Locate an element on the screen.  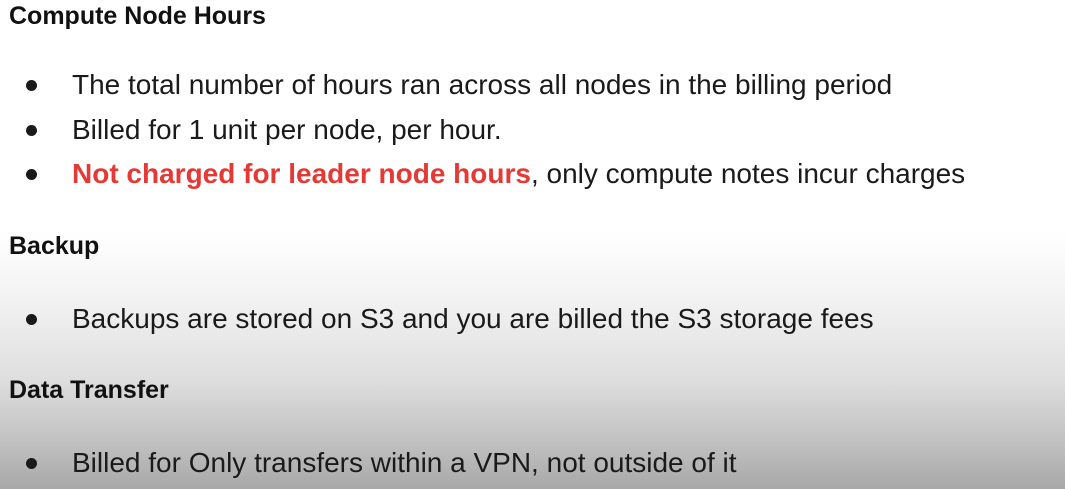
list-item-text: Billed for 1 unit per node, per hour. is located at coordinates (287, 129).